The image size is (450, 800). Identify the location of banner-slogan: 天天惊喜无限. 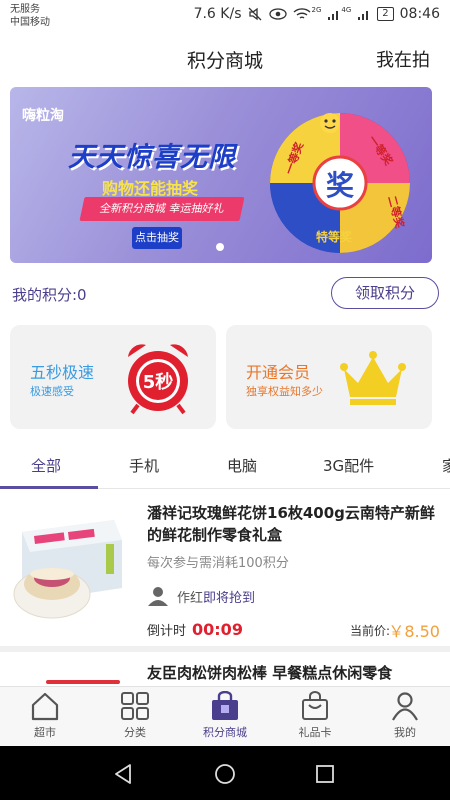
(152, 157).